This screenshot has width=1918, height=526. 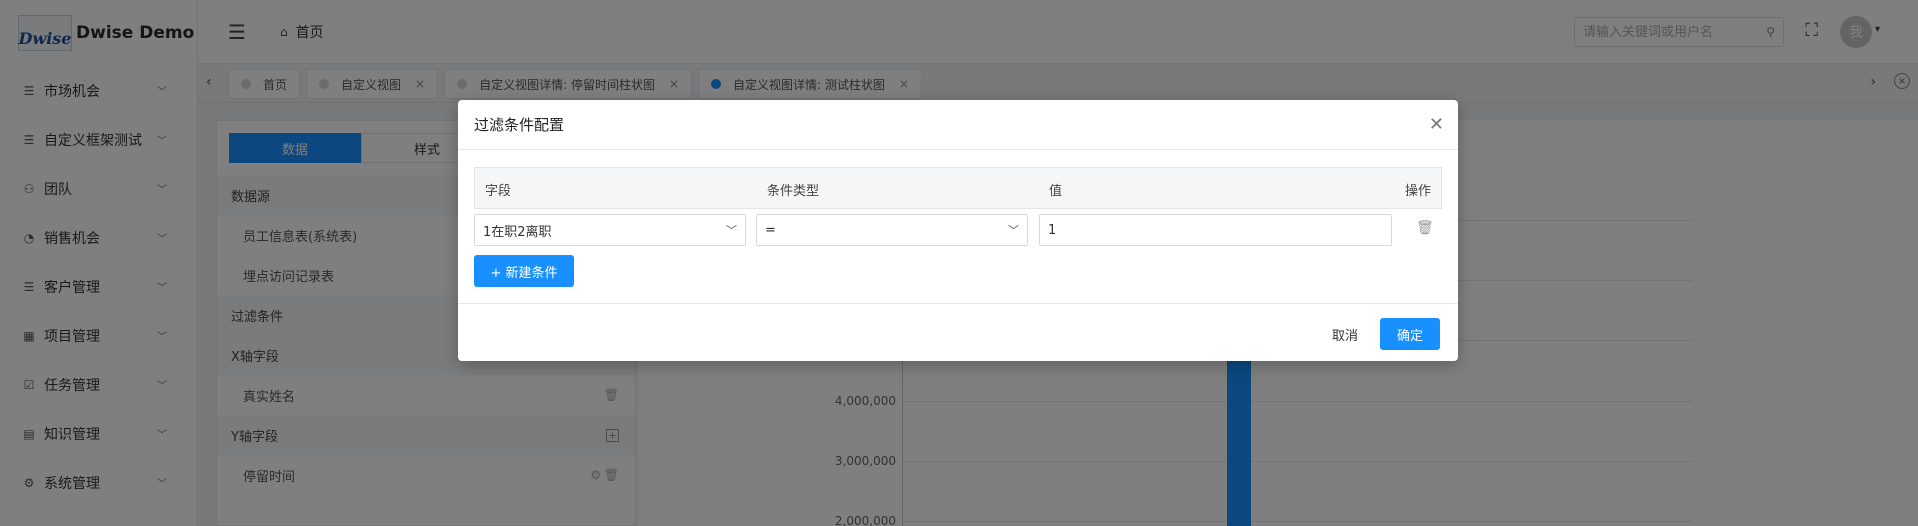 I want to click on value-input: 1, so click(x=1215, y=230).